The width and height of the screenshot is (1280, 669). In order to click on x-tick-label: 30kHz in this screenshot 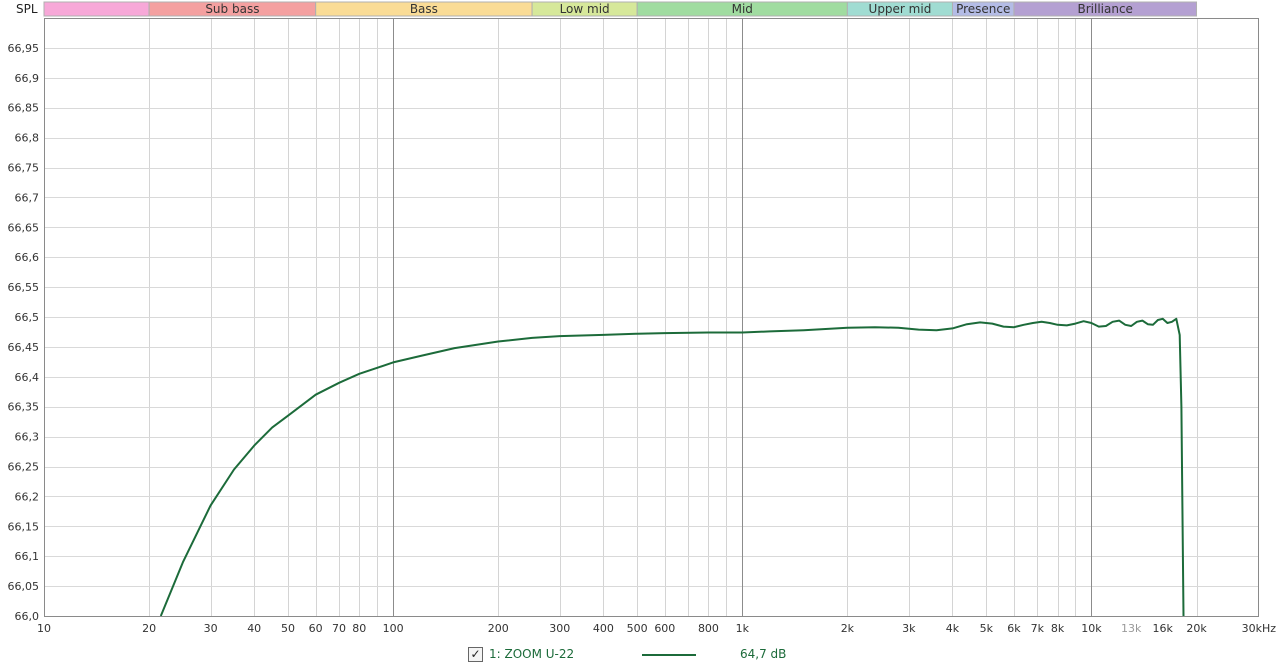, I will do `click(1259, 628)`.